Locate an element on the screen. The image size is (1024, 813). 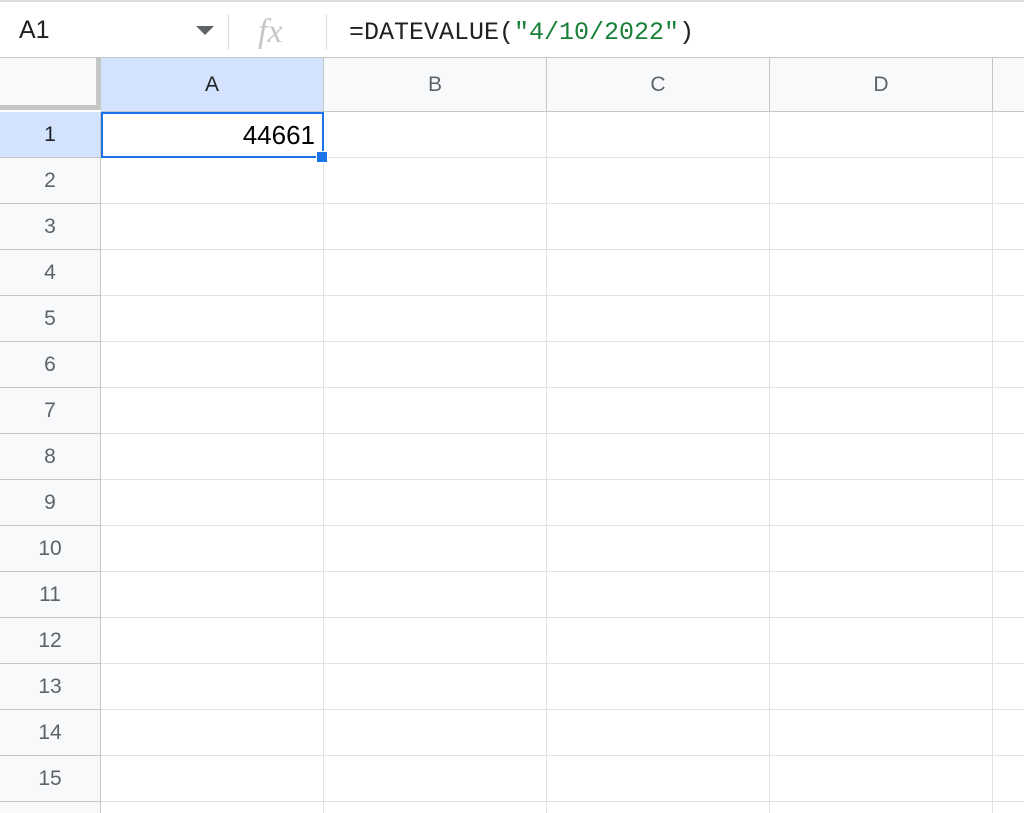
cell-a7 is located at coordinates (212, 411).